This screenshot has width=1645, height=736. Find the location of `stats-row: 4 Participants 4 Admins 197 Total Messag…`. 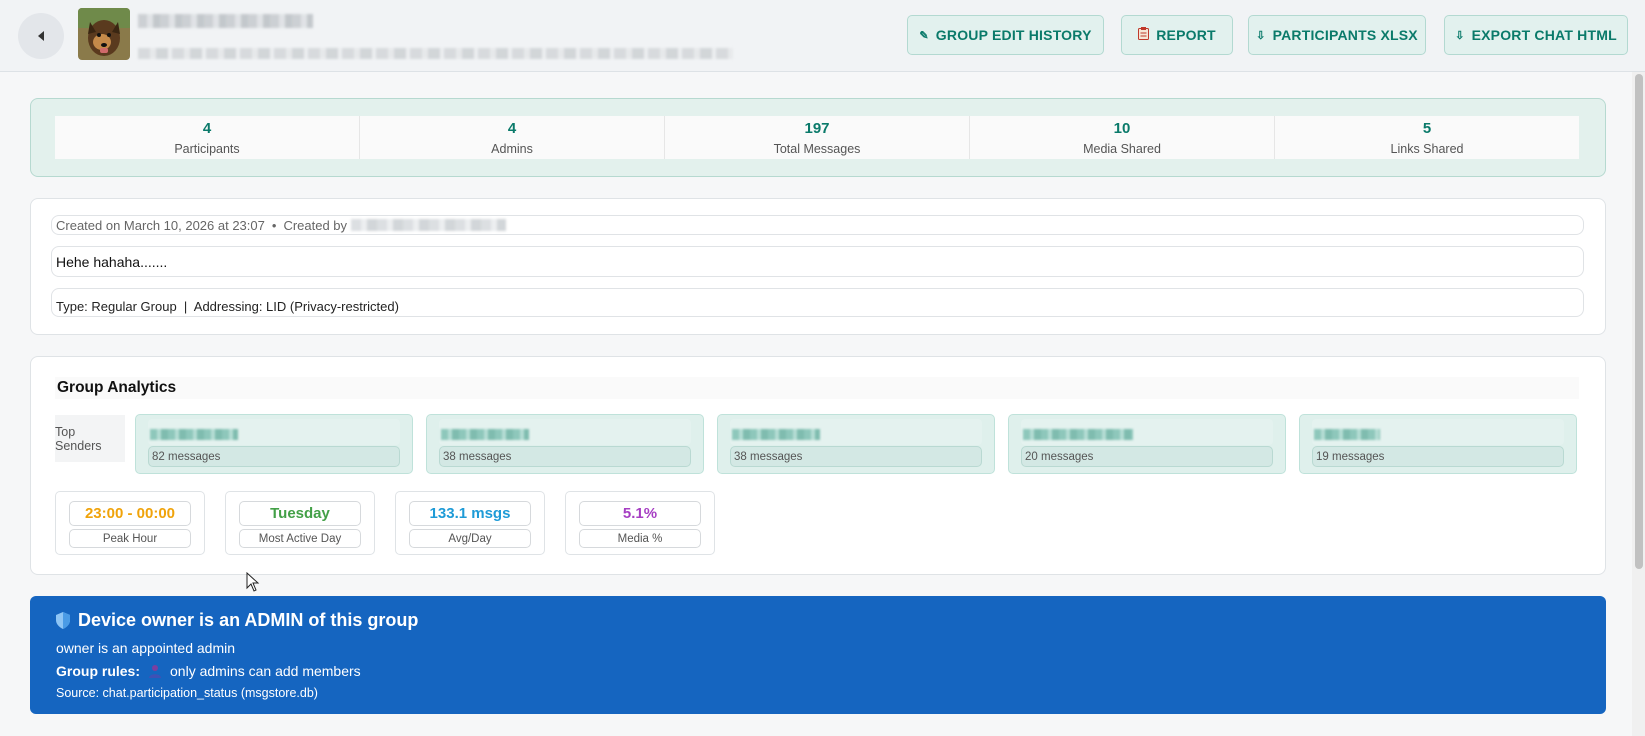

stats-row: 4 Participants 4 Admins 197 Total Messag… is located at coordinates (817, 137).